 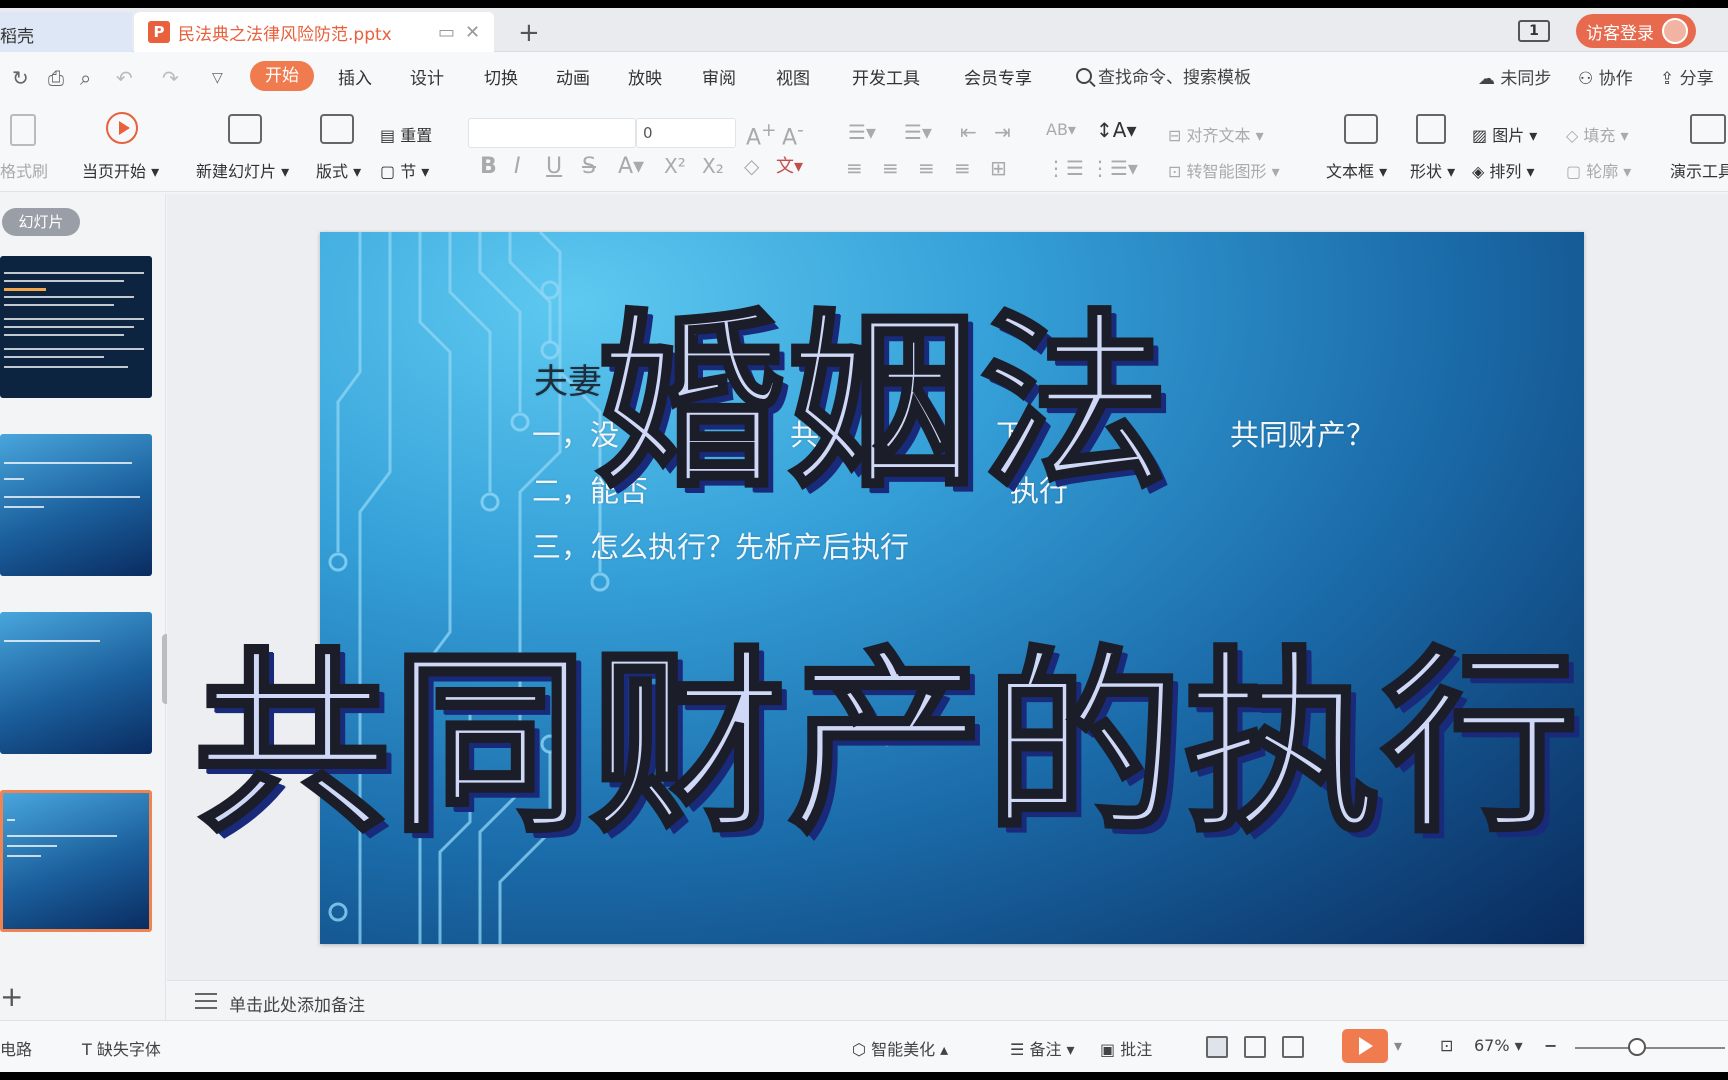 What do you see at coordinates (1534, 31) in the screenshot?
I see `window-count-badge: 1` at bounding box center [1534, 31].